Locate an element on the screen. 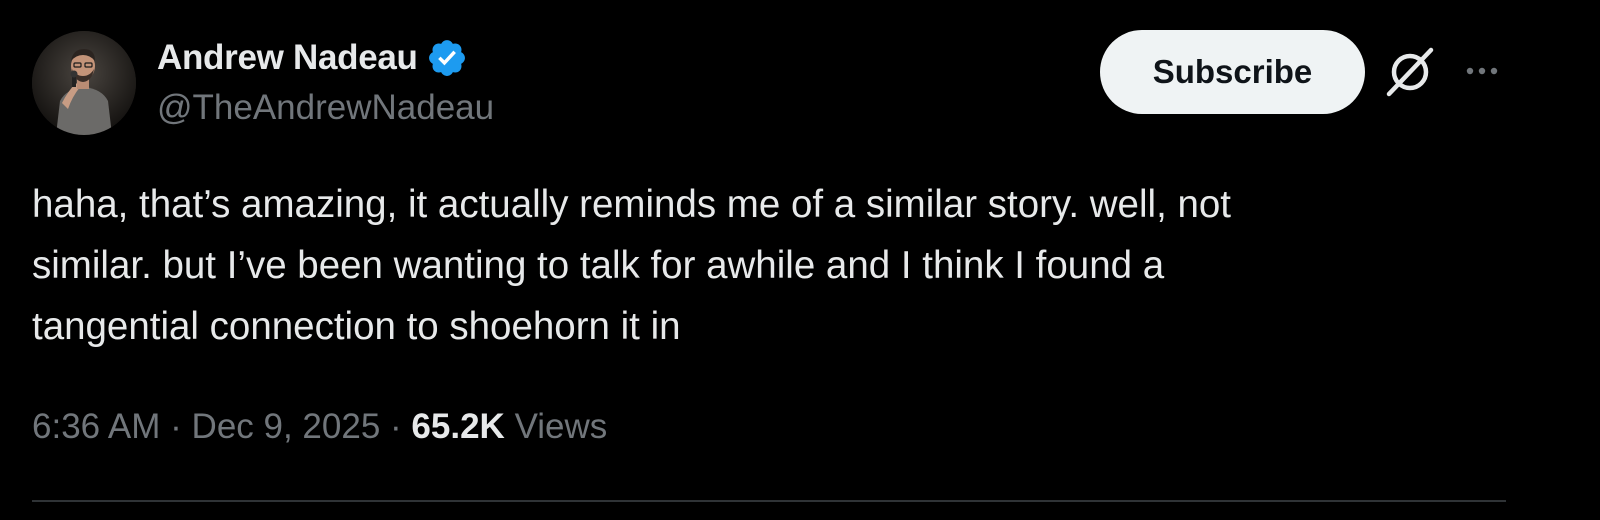 This screenshot has width=1600, height=520. views-count: 65.2K is located at coordinates (457, 426).